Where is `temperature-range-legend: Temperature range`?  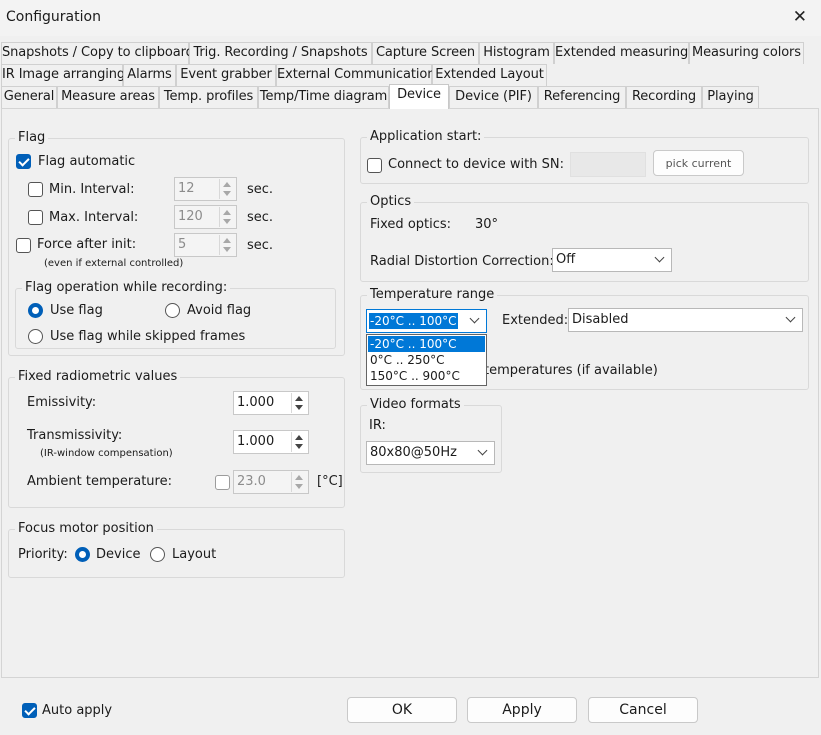 temperature-range-legend: Temperature range is located at coordinates (432, 294).